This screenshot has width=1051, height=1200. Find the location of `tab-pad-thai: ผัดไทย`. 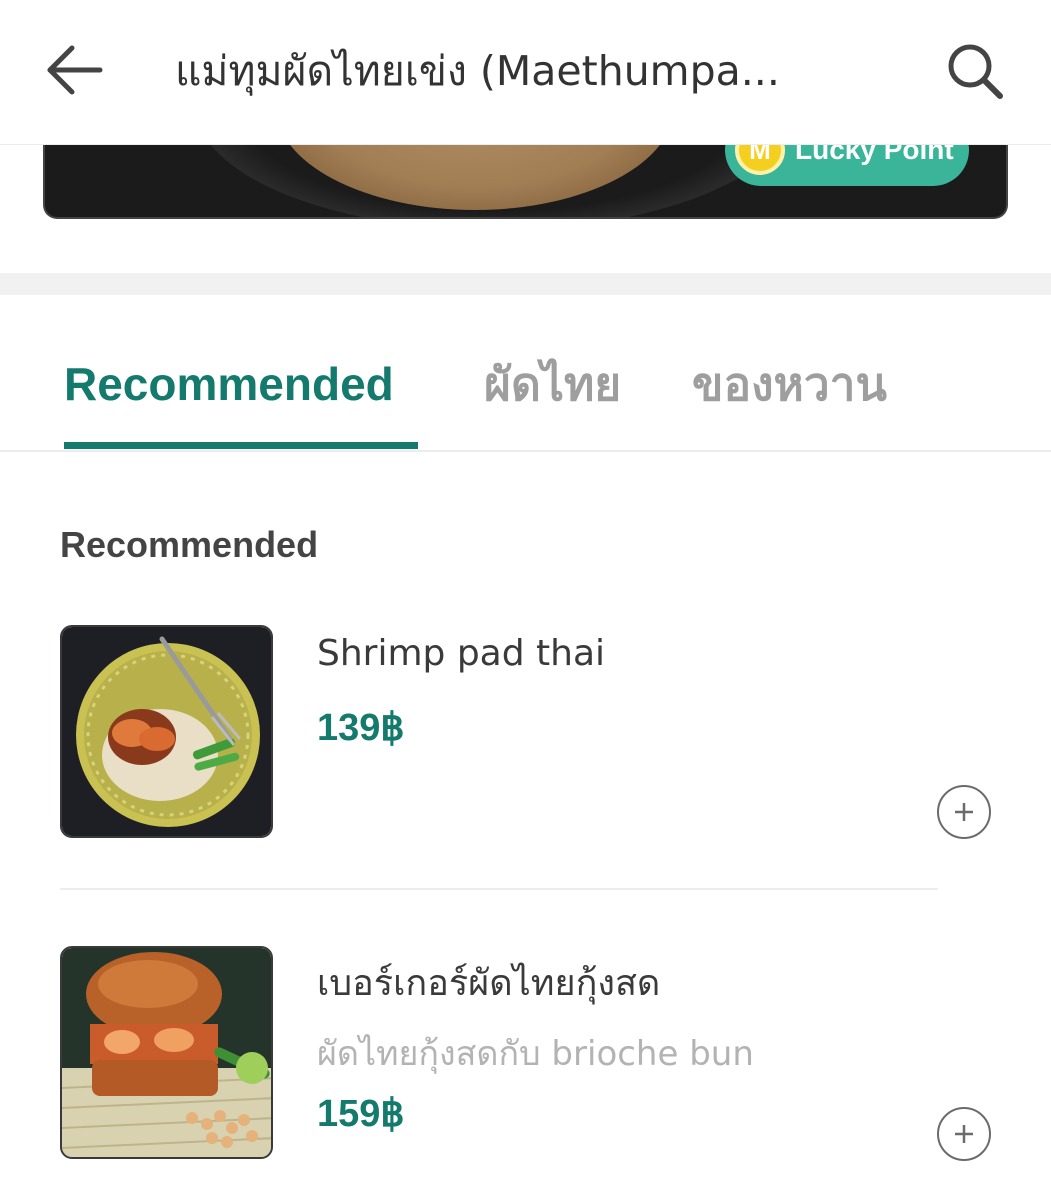

tab-pad-thai: ผัดไทย is located at coordinates (552, 384).